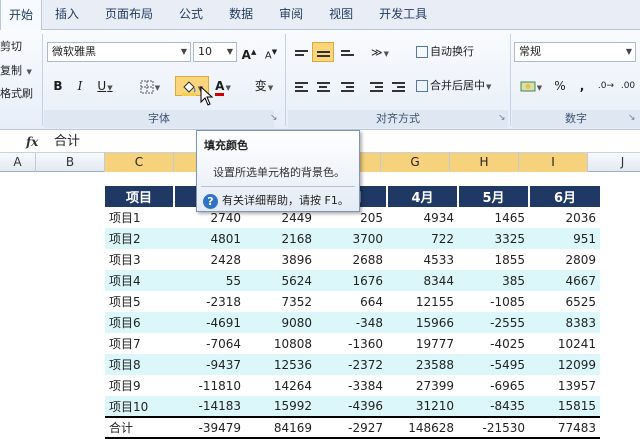 This screenshot has height=439, width=640. I want to click on row-label-cell: 项目3, so click(139, 259).